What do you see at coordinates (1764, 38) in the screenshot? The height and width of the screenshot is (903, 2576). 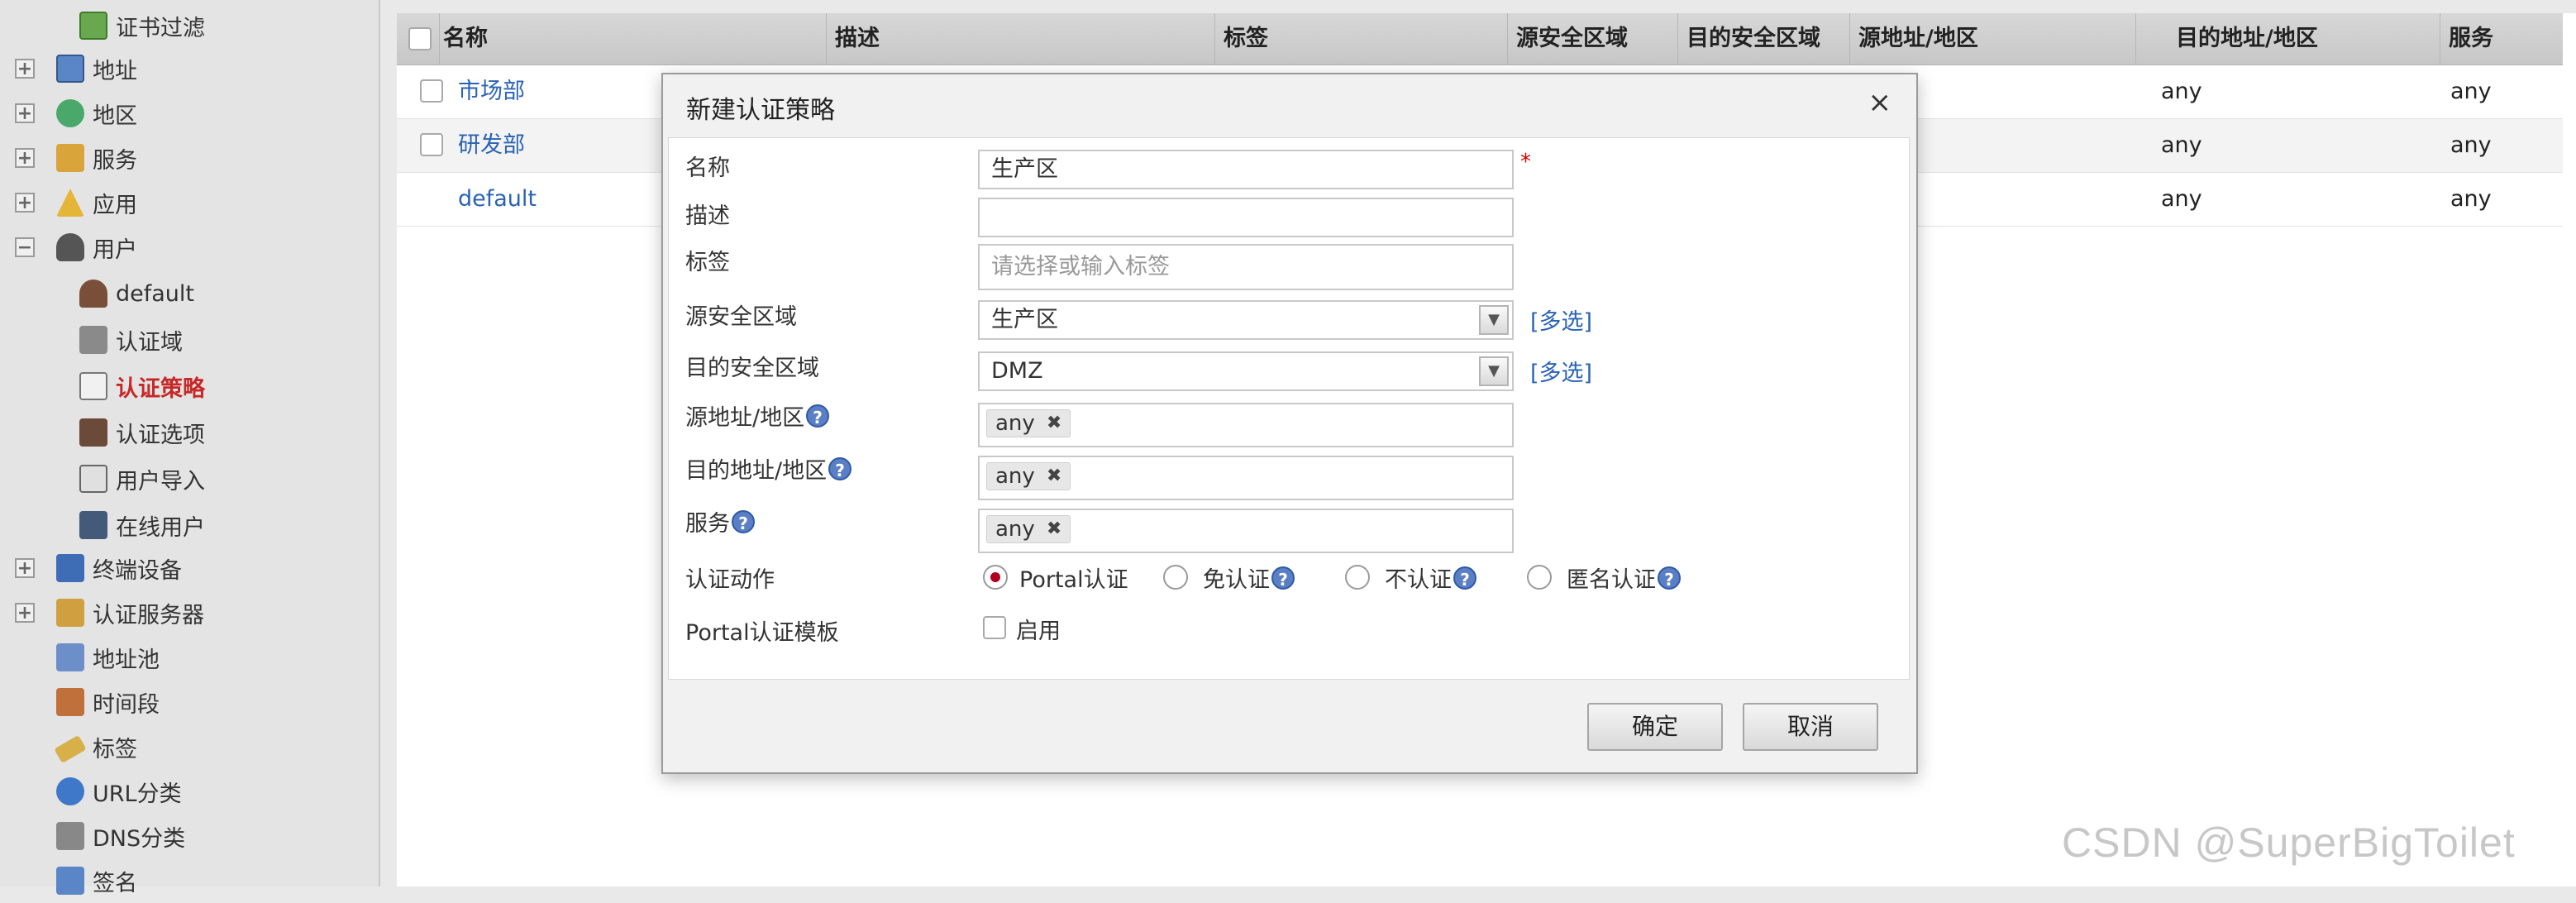 I see `col-dst-zone: 目的安全区域` at bounding box center [1764, 38].